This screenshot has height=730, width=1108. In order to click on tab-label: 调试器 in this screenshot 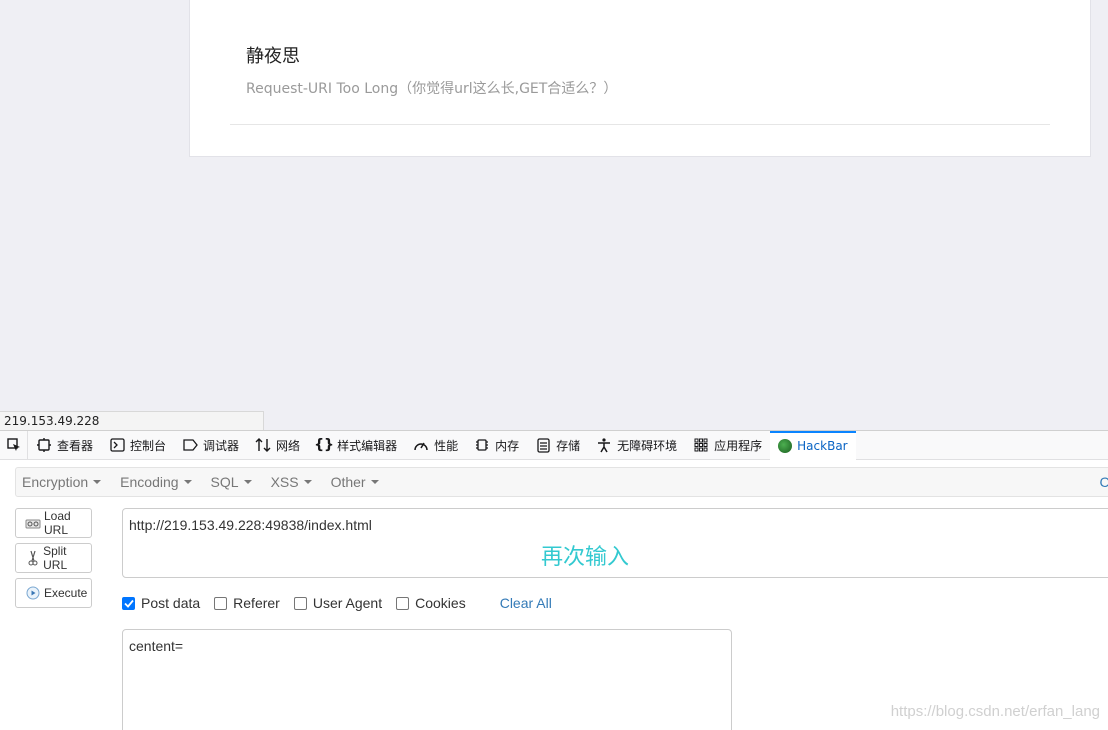, I will do `click(221, 445)`.